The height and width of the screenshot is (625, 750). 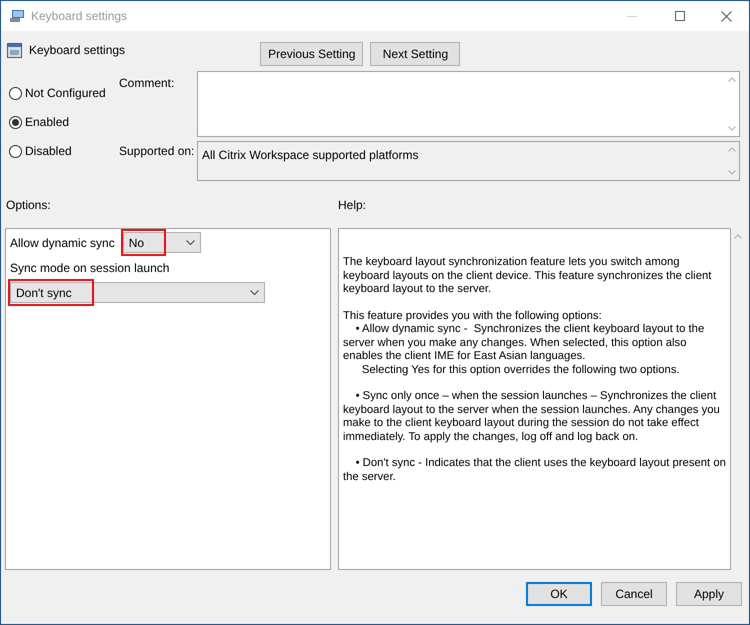 What do you see at coordinates (48, 151) in the screenshot?
I see `radio-label: Disabled` at bounding box center [48, 151].